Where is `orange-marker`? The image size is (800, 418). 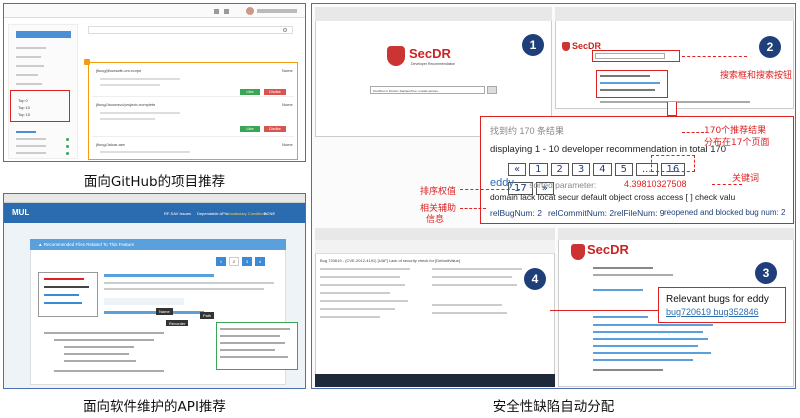 orange-marker is located at coordinates (87, 62).